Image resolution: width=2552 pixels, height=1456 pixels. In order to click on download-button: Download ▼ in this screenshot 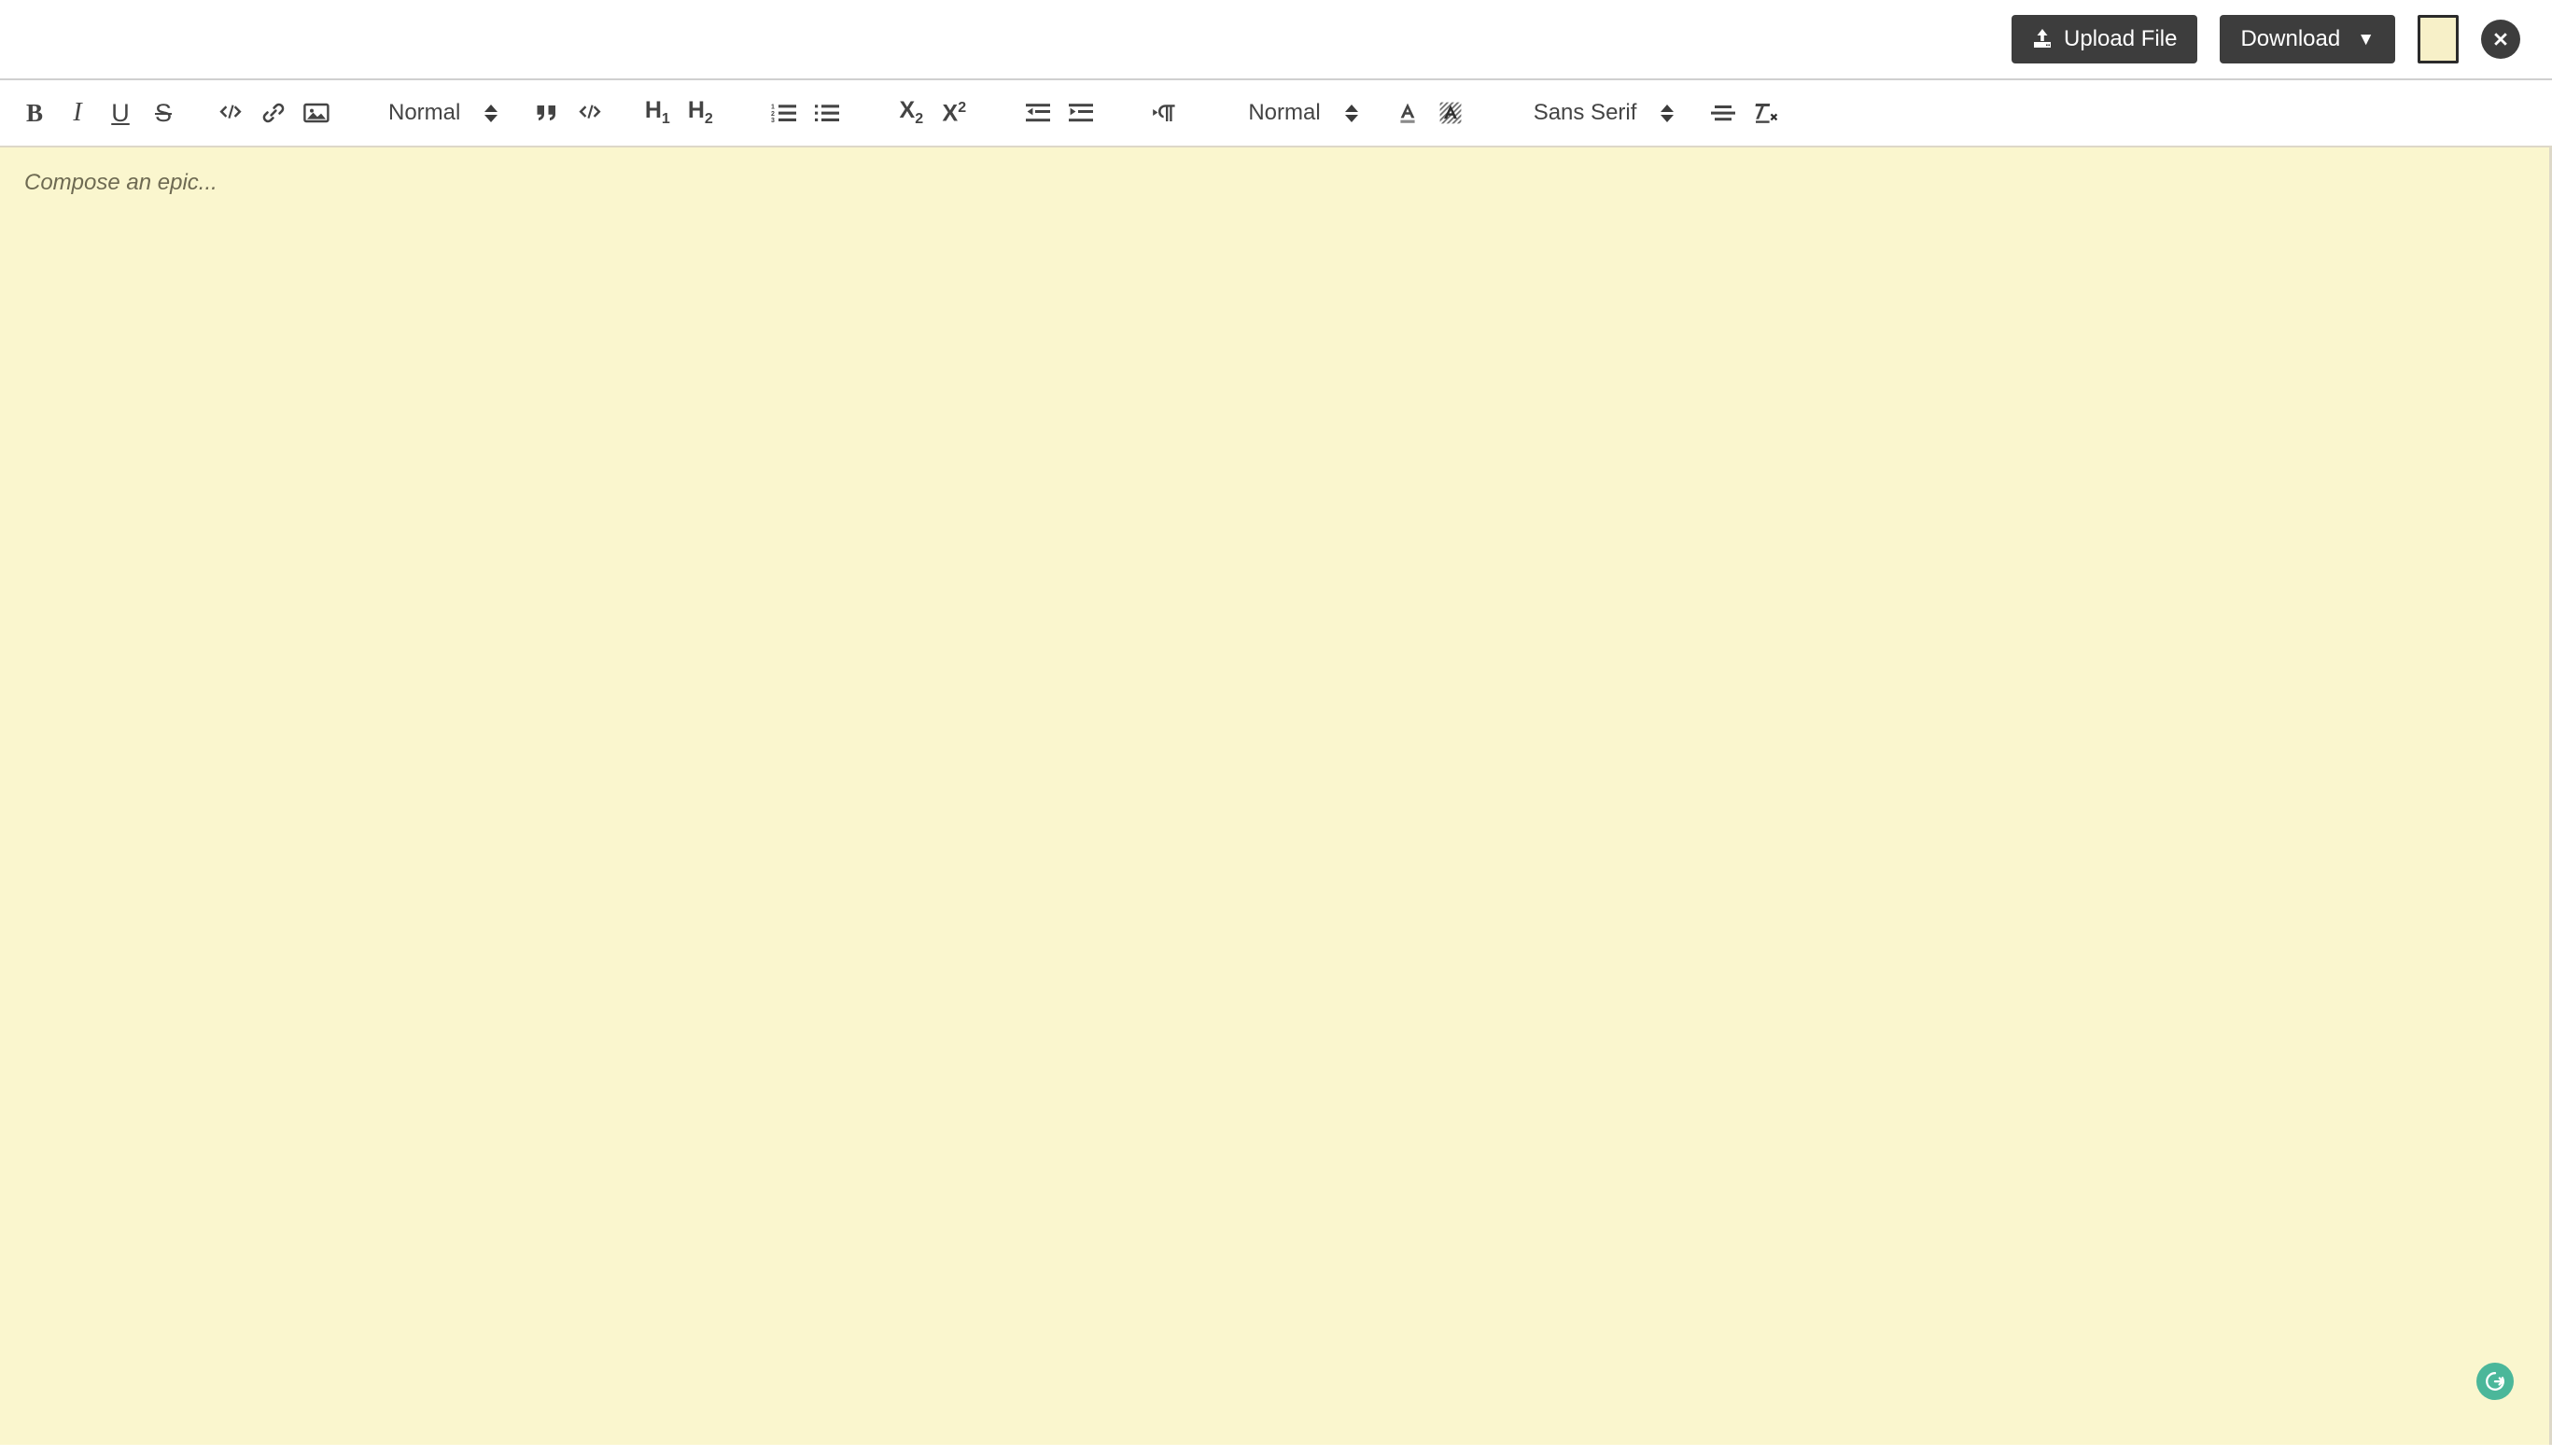, I will do `click(2307, 39)`.